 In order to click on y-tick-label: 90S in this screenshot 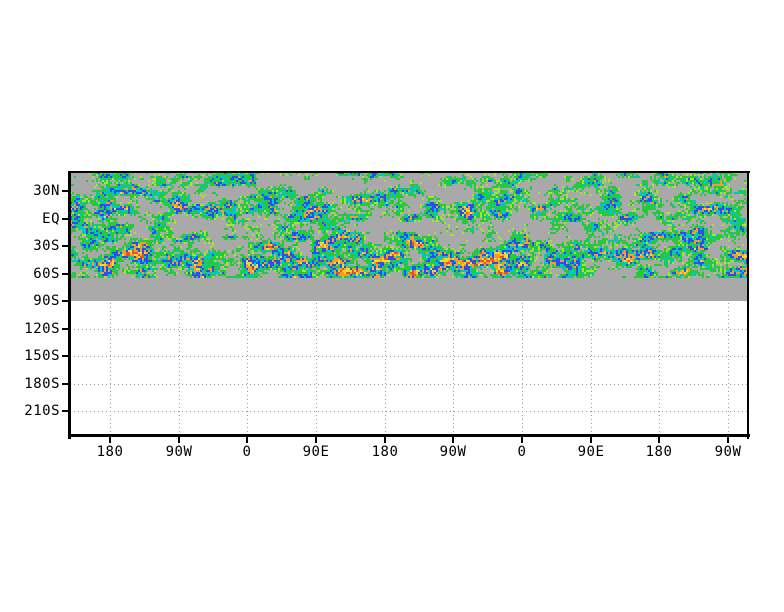, I will do `click(46, 301)`.